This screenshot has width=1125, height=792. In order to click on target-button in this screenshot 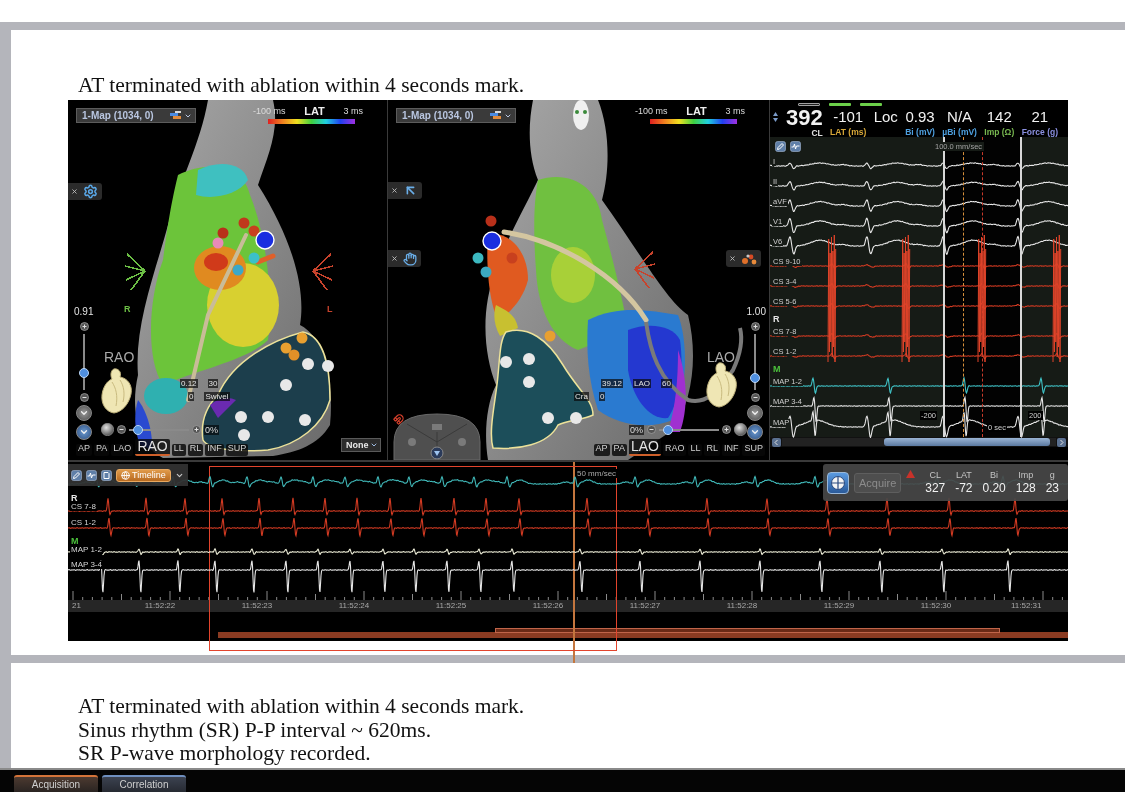, I will do `click(838, 482)`.